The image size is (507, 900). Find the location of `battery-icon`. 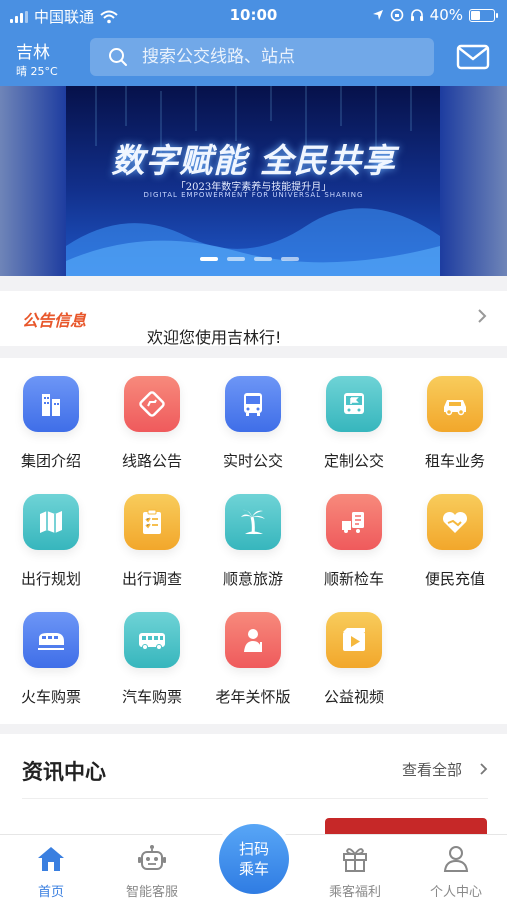

battery-icon is located at coordinates (483, 15).